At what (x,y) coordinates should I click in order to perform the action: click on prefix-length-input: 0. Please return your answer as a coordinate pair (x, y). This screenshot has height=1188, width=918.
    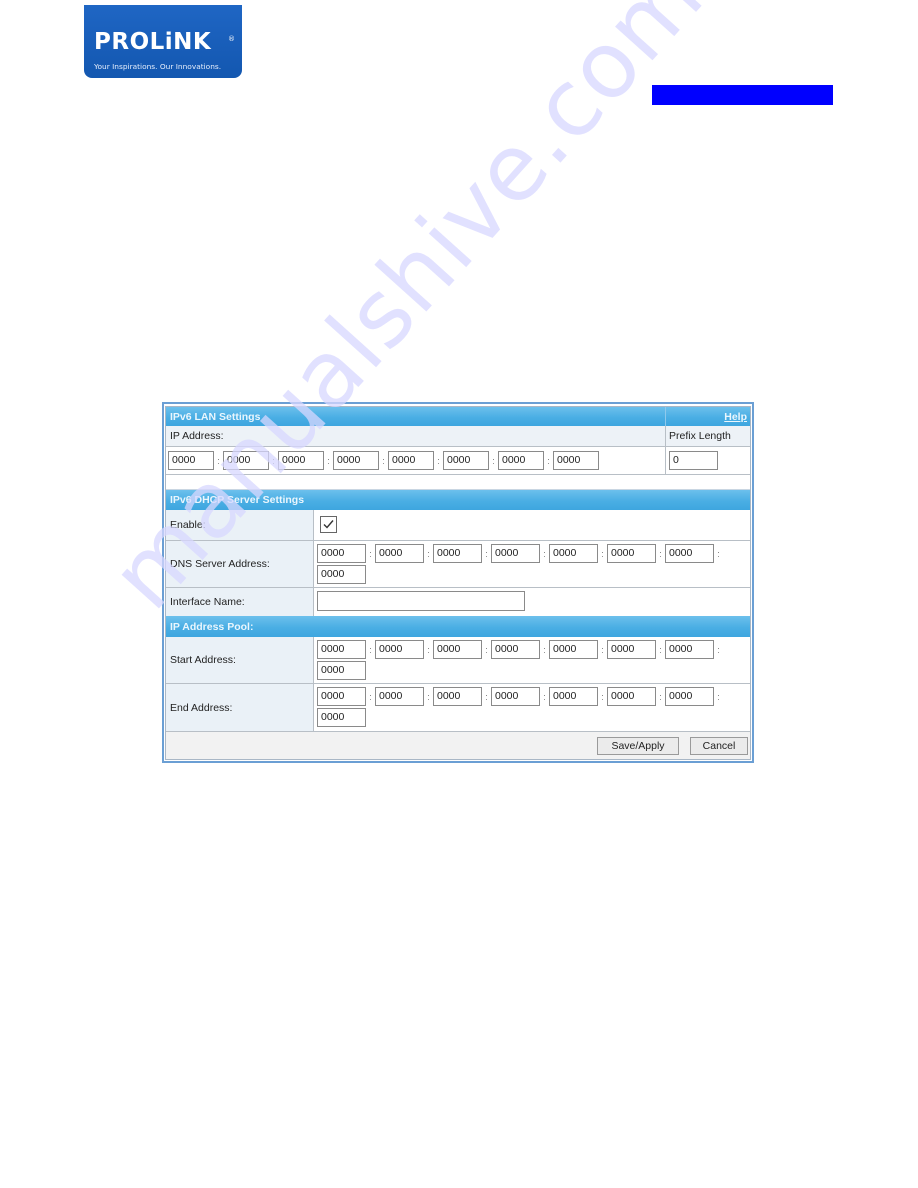
    Looking at the image, I should click on (693, 460).